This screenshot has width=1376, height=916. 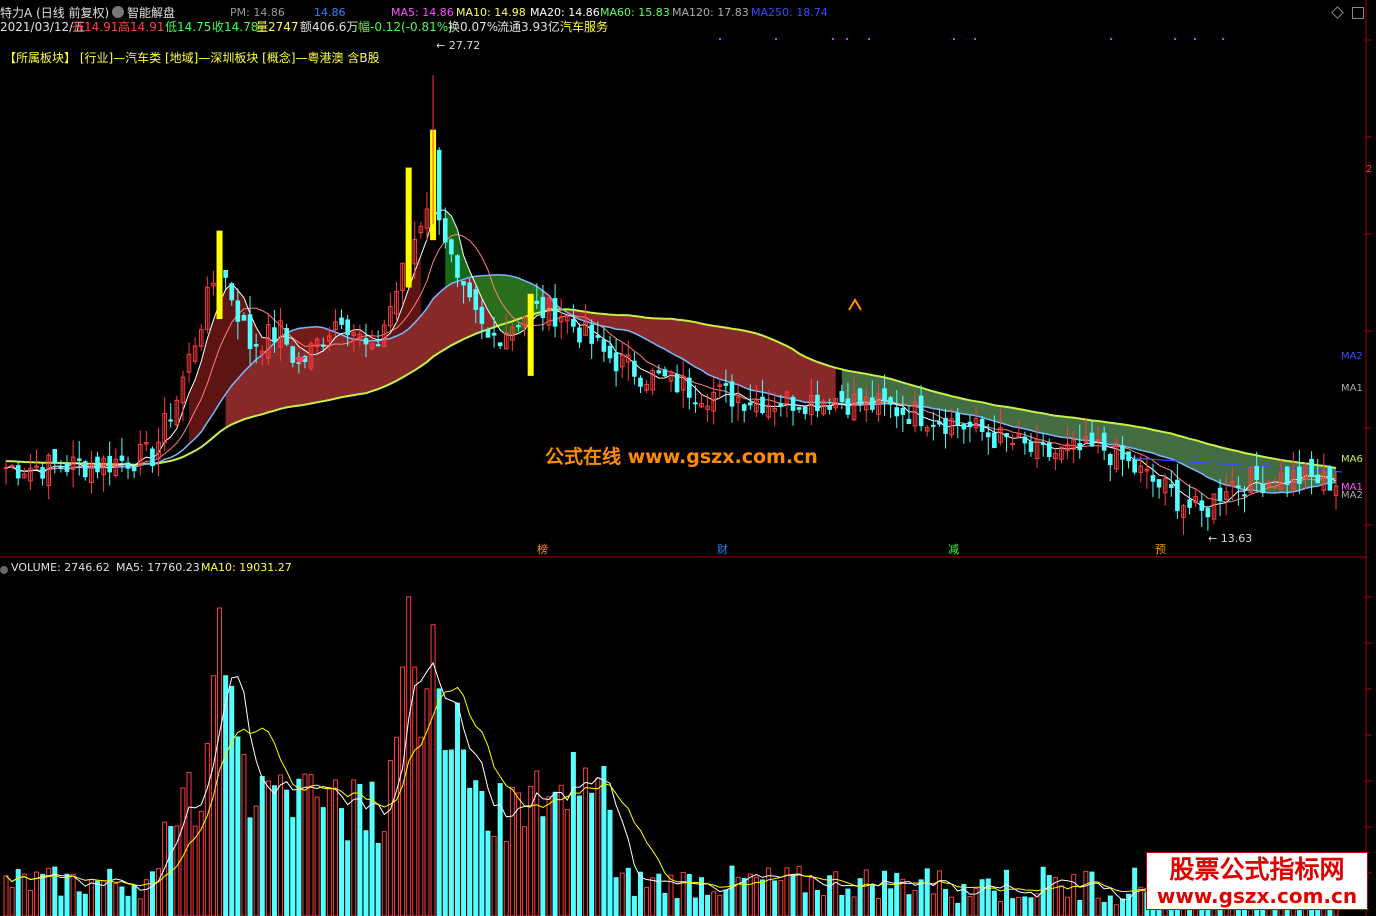 What do you see at coordinates (1352, 459) in the screenshot?
I see `right-label-ma60: MA6` at bounding box center [1352, 459].